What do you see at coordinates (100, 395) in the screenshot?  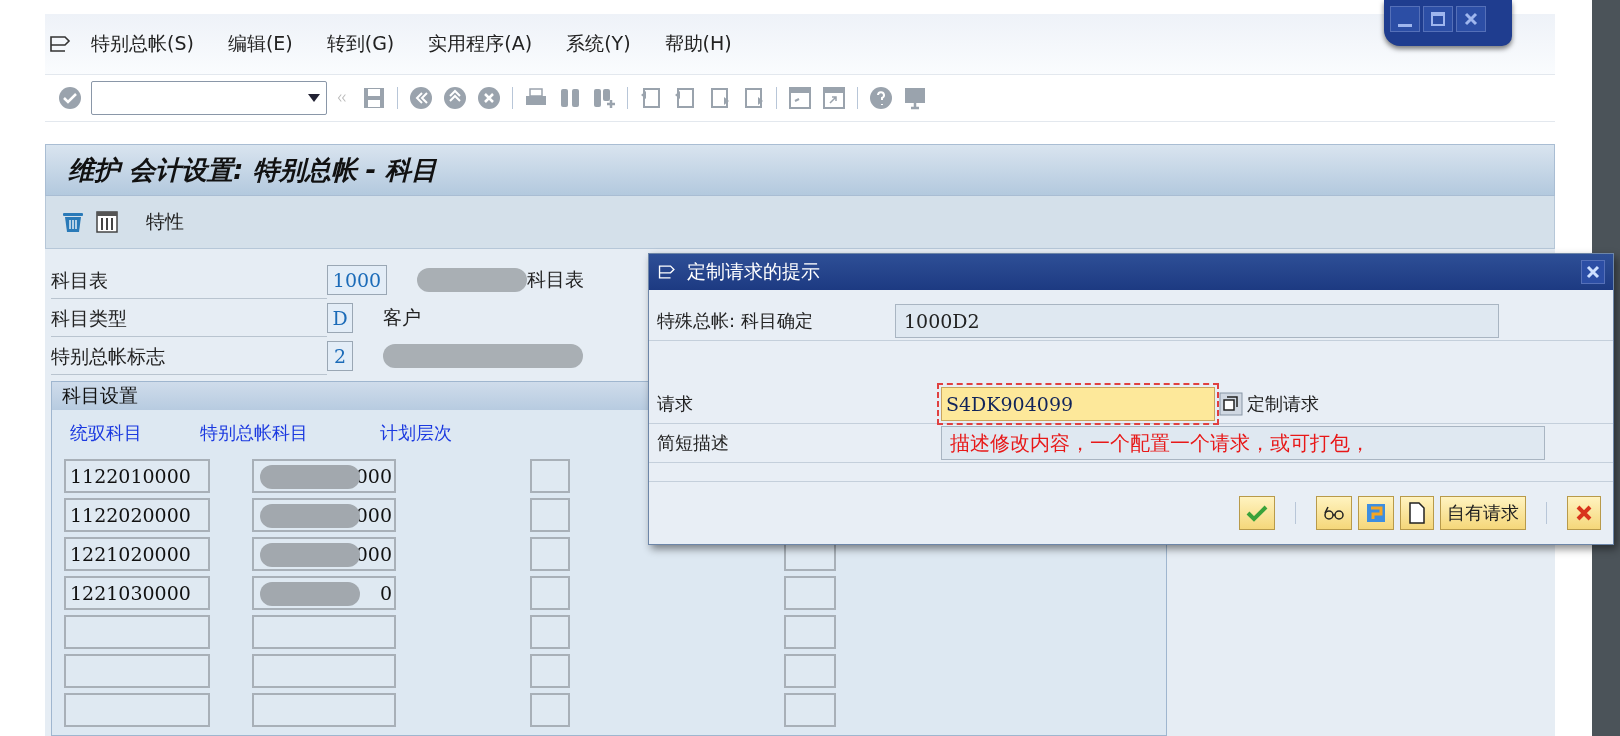 I see `group-title: 科目设置` at bounding box center [100, 395].